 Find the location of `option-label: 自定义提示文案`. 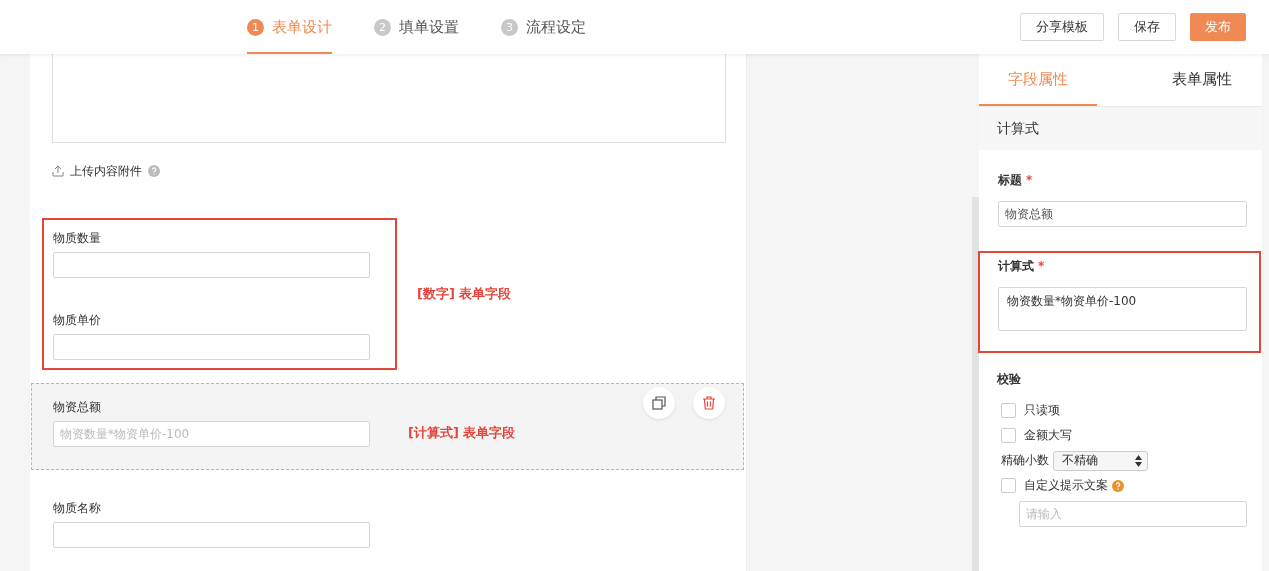

option-label: 自定义提示文案 is located at coordinates (1066, 485).